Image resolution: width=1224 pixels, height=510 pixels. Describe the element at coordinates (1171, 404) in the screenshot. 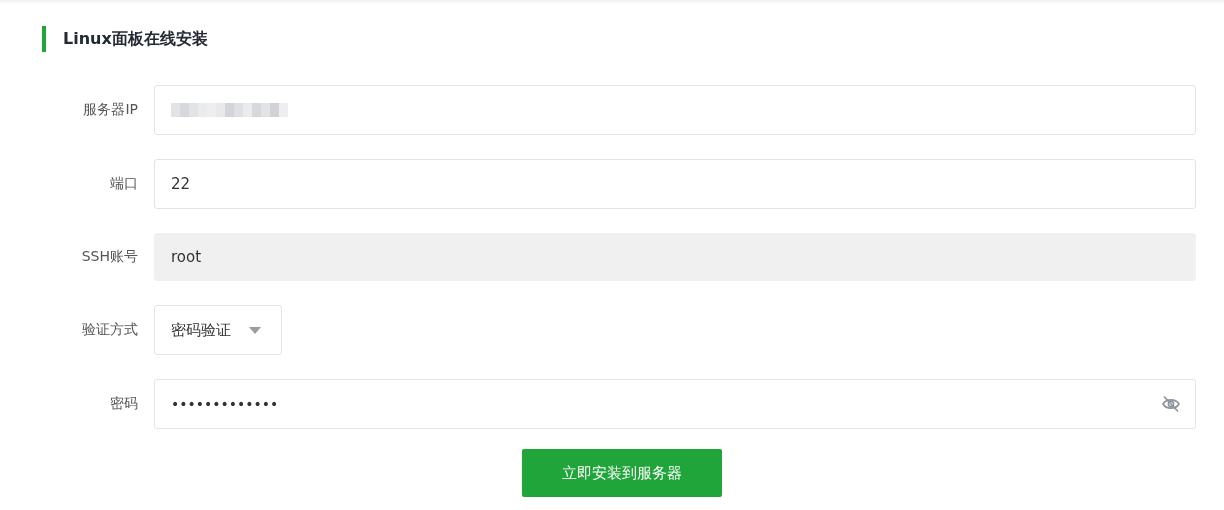

I see `eye-off-icon` at that location.